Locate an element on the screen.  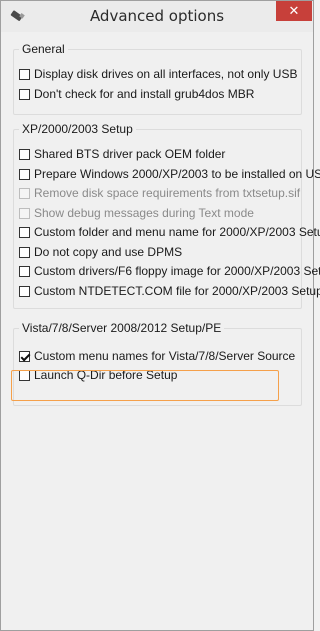
close-button: ✕ is located at coordinates (294, 11).